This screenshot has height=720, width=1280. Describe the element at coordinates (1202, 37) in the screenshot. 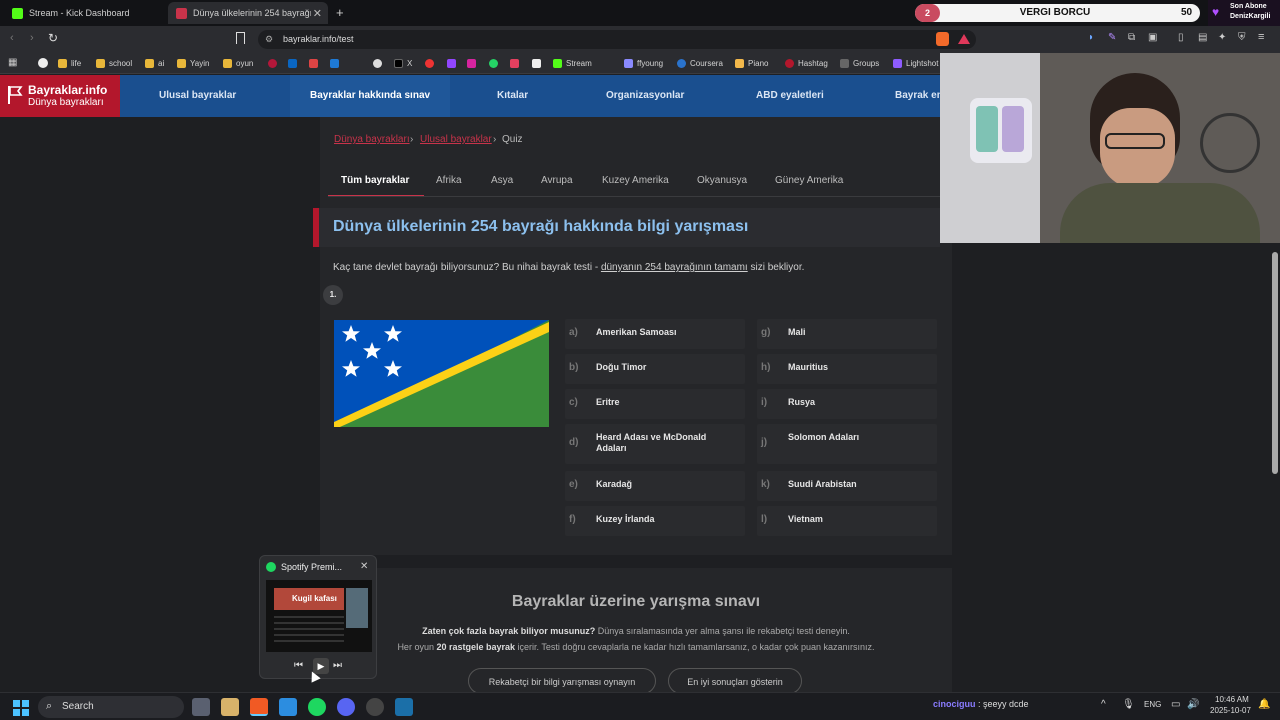

I see `wallet-panel-icon: ▤` at that location.